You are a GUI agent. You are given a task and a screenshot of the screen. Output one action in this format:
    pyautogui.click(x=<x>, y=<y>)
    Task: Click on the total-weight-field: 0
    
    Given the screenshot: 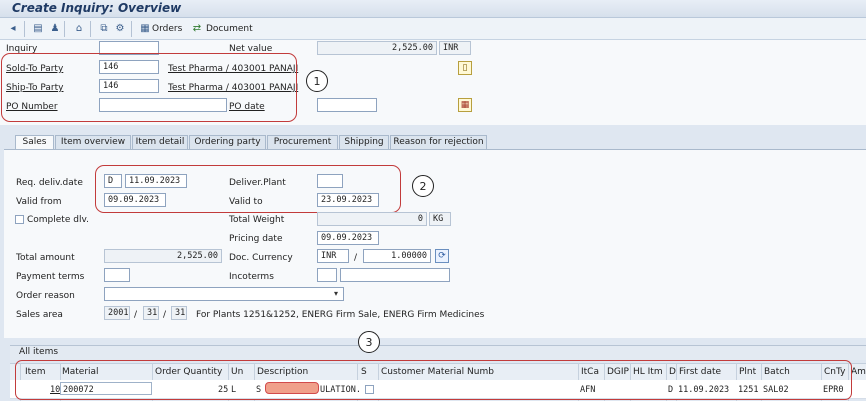 What is the action you would take?
    pyautogui.click(x=372, y=219)
    